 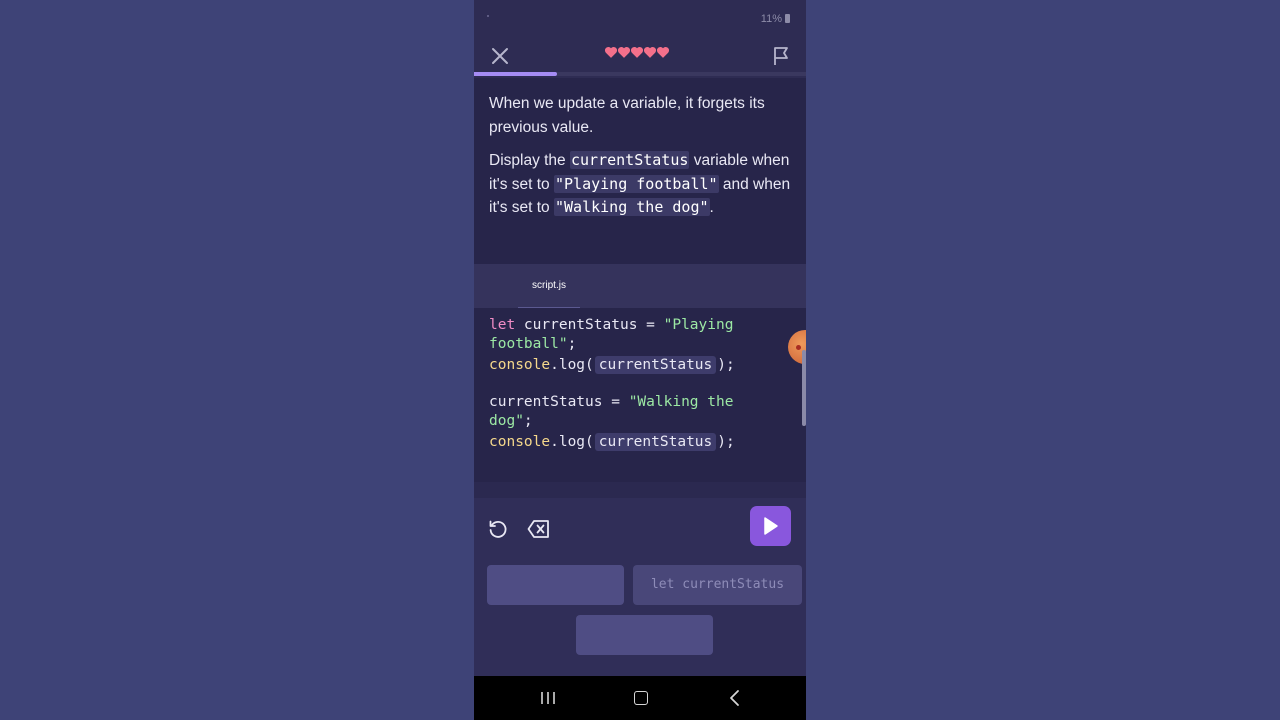 I want to click on play-icon, so click(x=771, y=526).